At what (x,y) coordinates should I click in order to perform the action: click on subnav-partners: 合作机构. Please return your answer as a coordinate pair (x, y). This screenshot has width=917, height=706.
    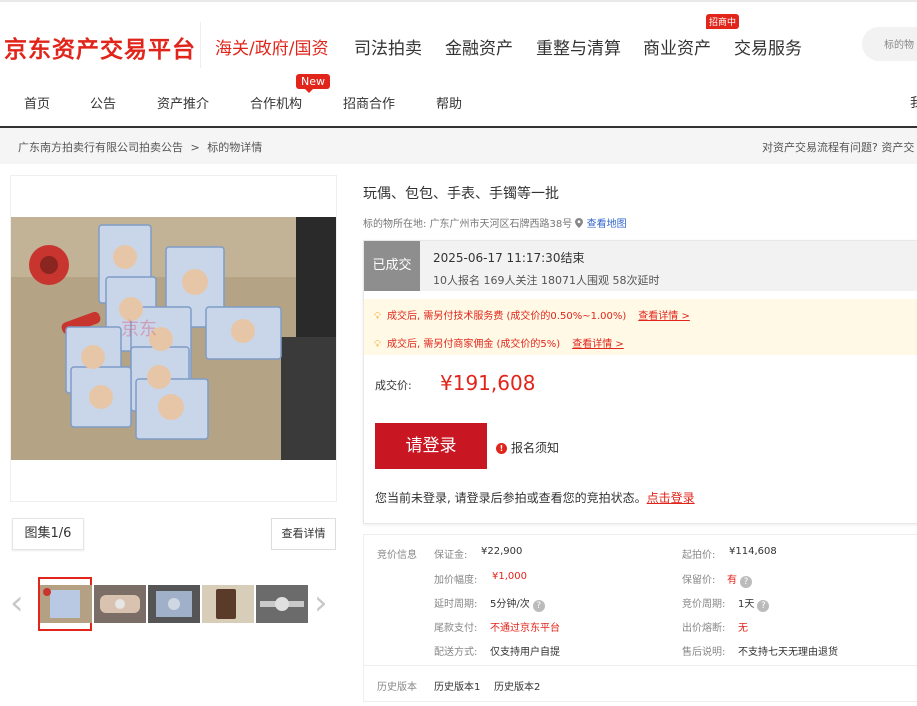
    Looking at the image, I should click on (276, 102).